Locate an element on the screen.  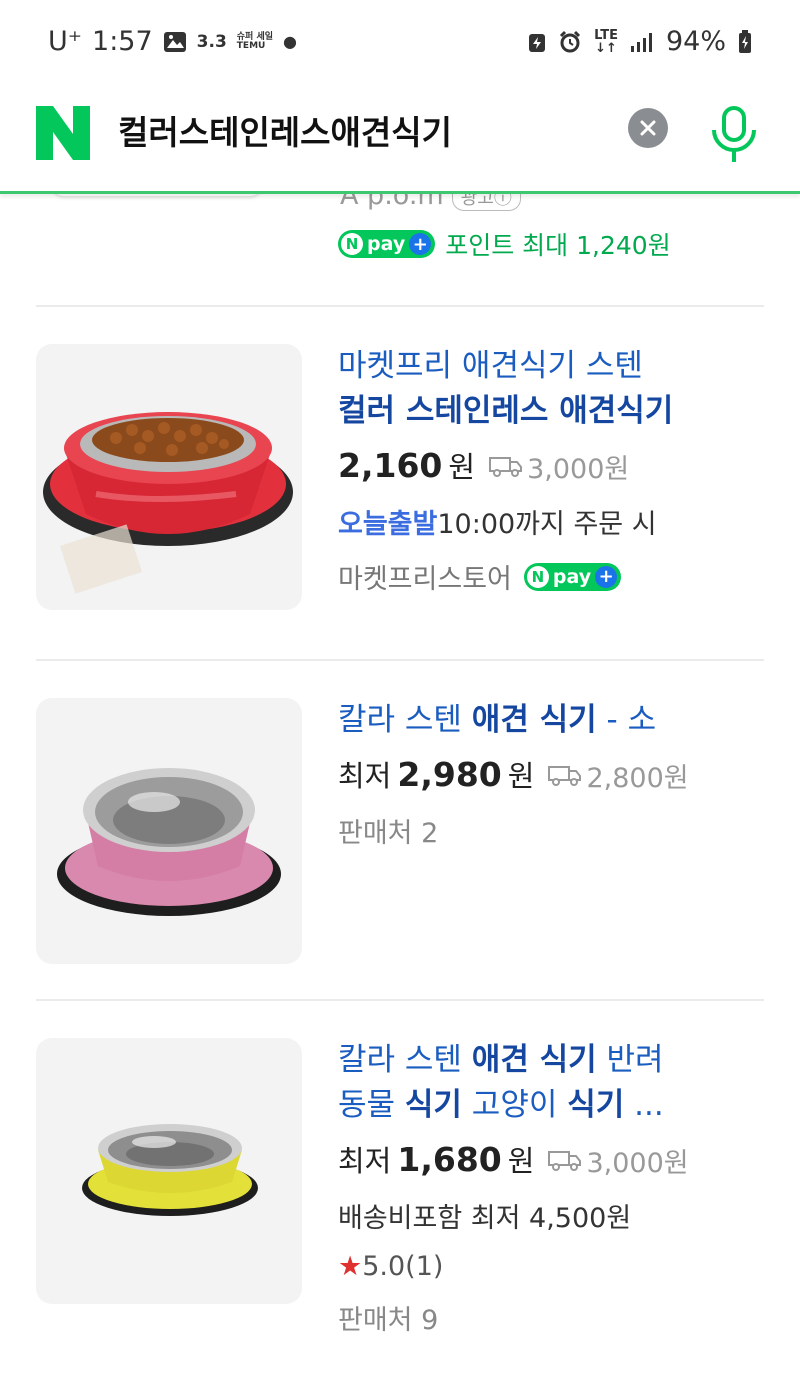
shipping-fee: 2,800원 is located at coordinates (618, 775).